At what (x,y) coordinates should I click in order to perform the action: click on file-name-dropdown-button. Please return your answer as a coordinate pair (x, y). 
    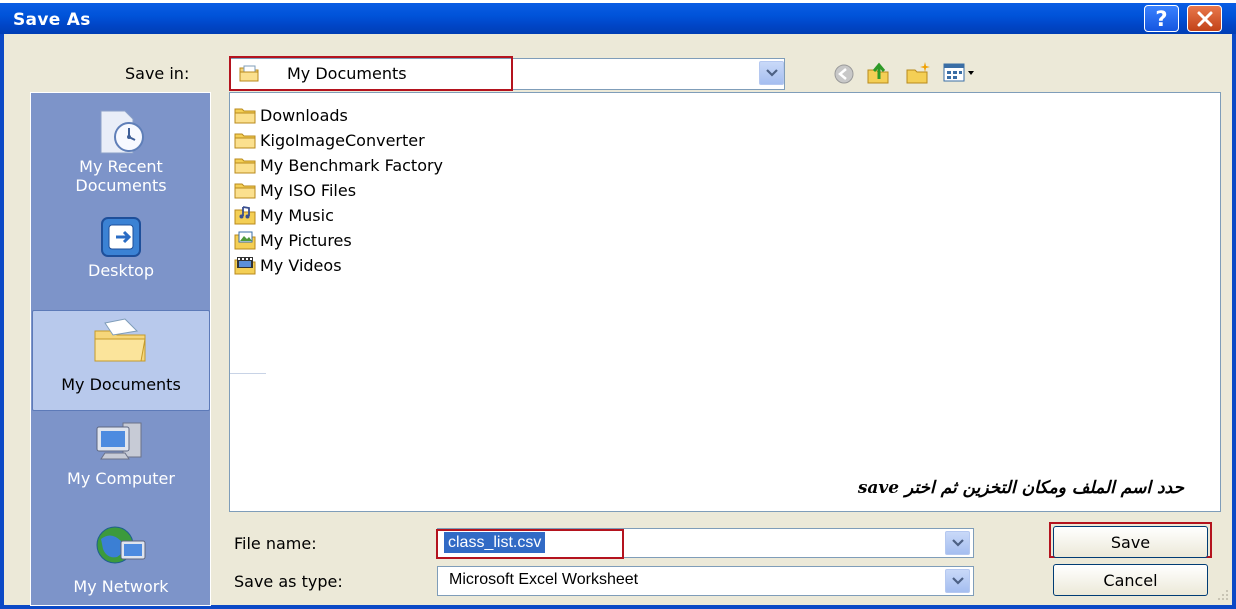
    Looking at the image, I should click on (957, 543).